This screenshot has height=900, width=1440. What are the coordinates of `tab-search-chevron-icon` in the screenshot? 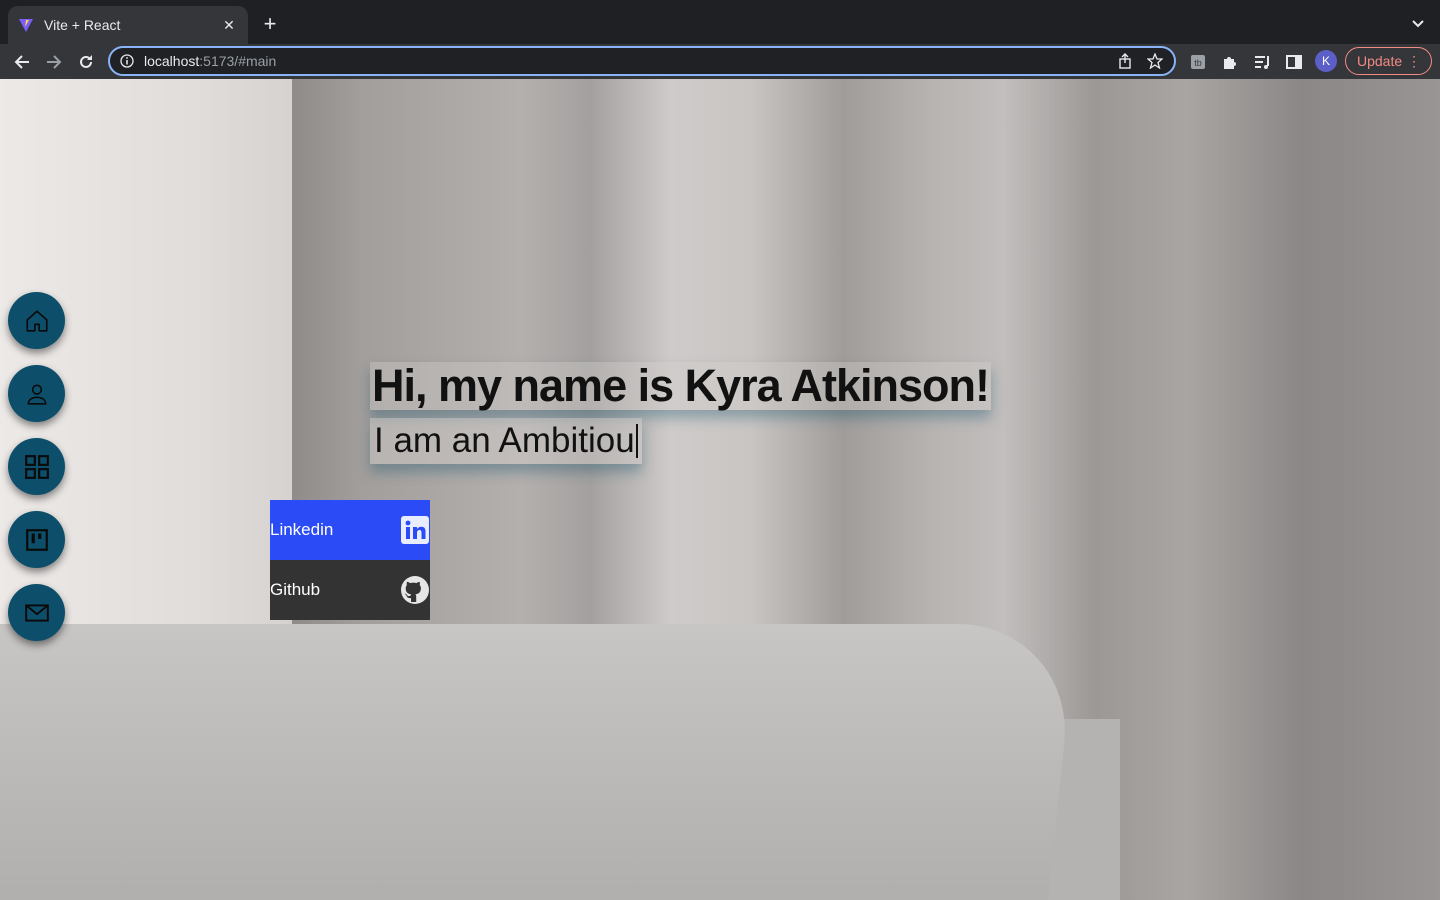 It's located at (1418, 24).